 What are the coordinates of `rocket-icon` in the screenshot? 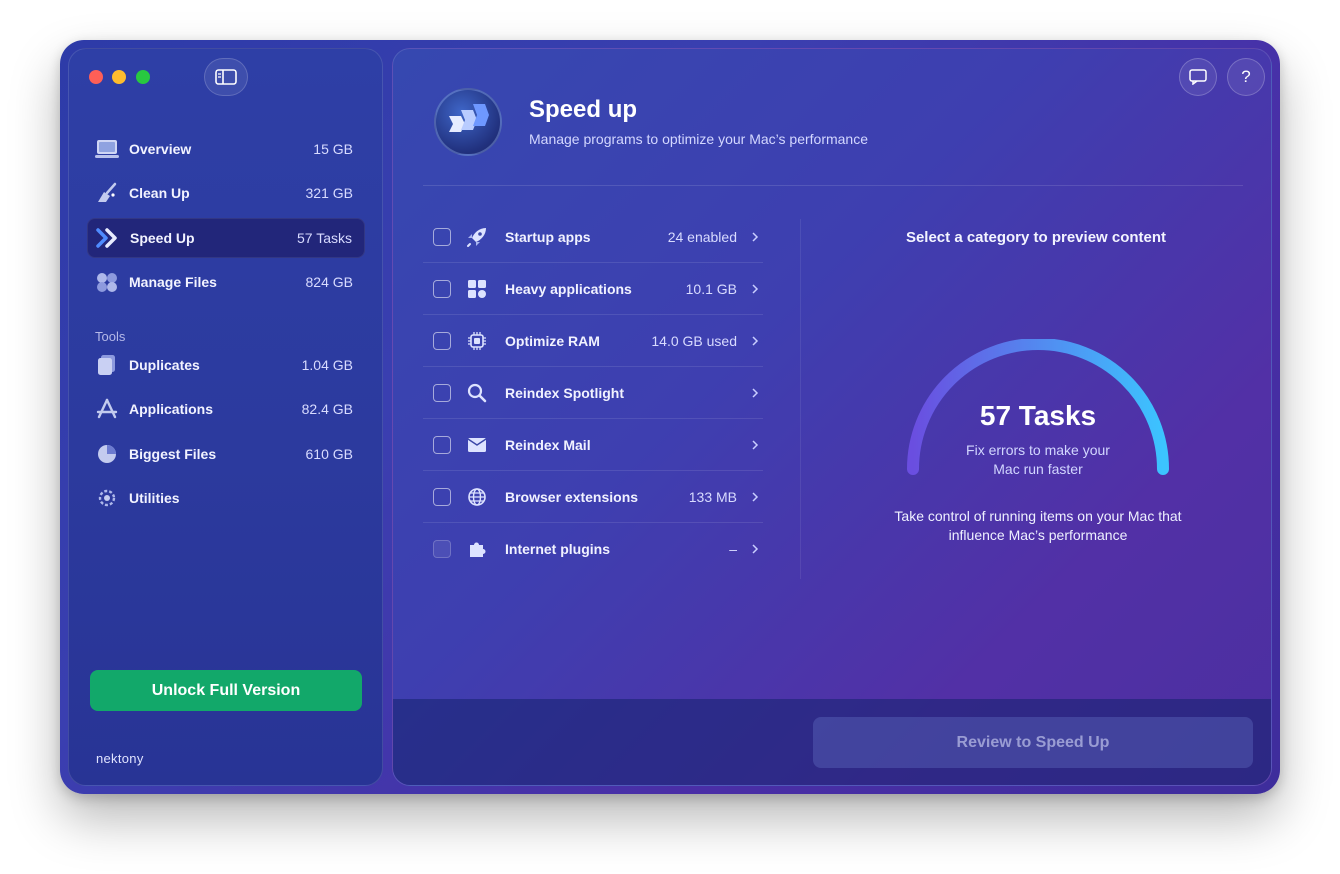 It's located at (477, 237).